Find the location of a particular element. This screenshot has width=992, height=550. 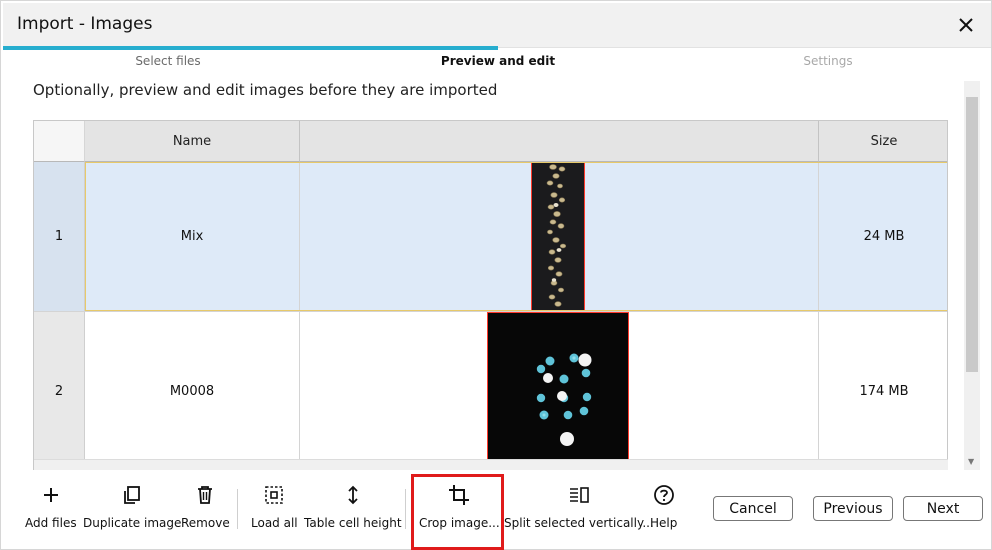

trash-icon is located at coordinates (205, 495).